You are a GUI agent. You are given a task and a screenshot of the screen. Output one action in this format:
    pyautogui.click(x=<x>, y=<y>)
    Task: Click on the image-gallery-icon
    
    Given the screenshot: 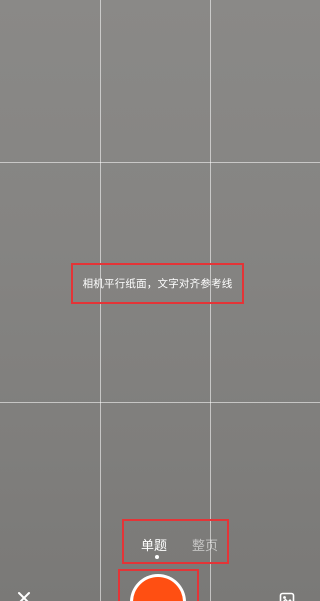 What is the action you would take?
    pyautogui.click(x=287, y=596)
    